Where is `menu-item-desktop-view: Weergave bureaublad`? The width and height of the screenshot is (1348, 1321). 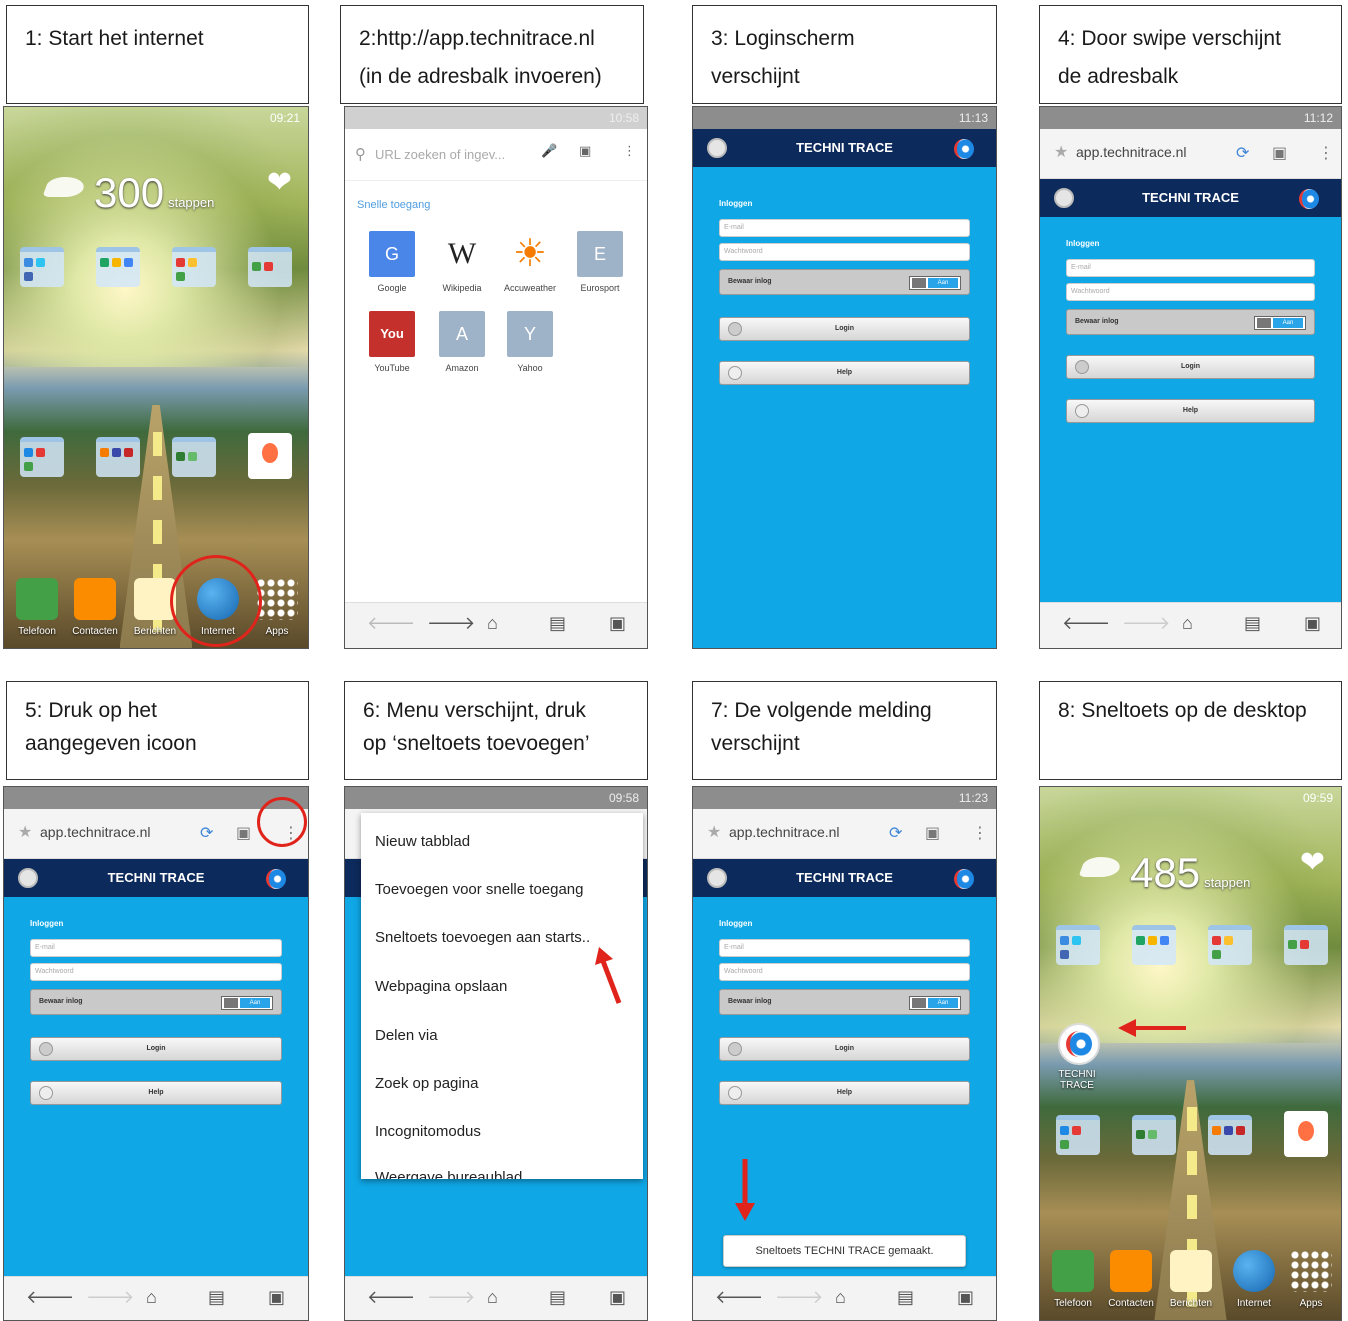 menu-item-desktop-view: Weergave bureaublad is located at coordinates (448, 1174).